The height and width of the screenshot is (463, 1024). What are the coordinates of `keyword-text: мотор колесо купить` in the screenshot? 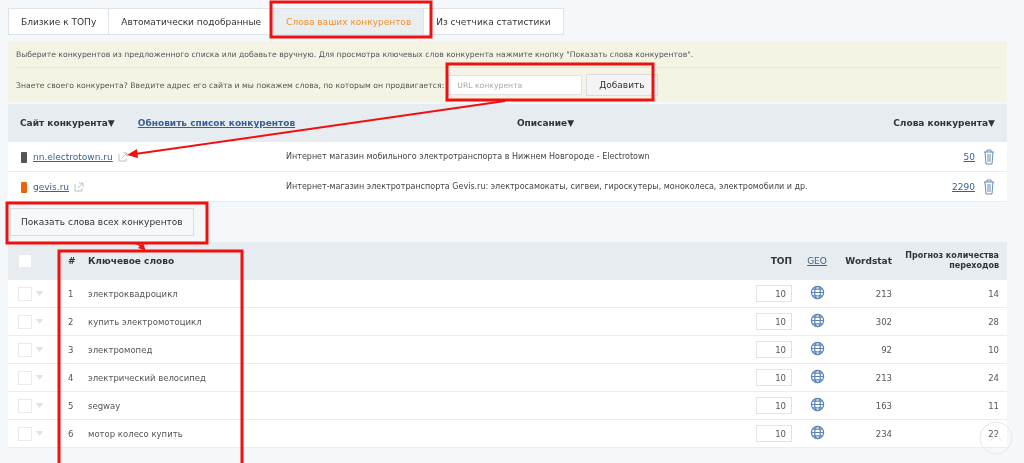 It's located at (136, 433).